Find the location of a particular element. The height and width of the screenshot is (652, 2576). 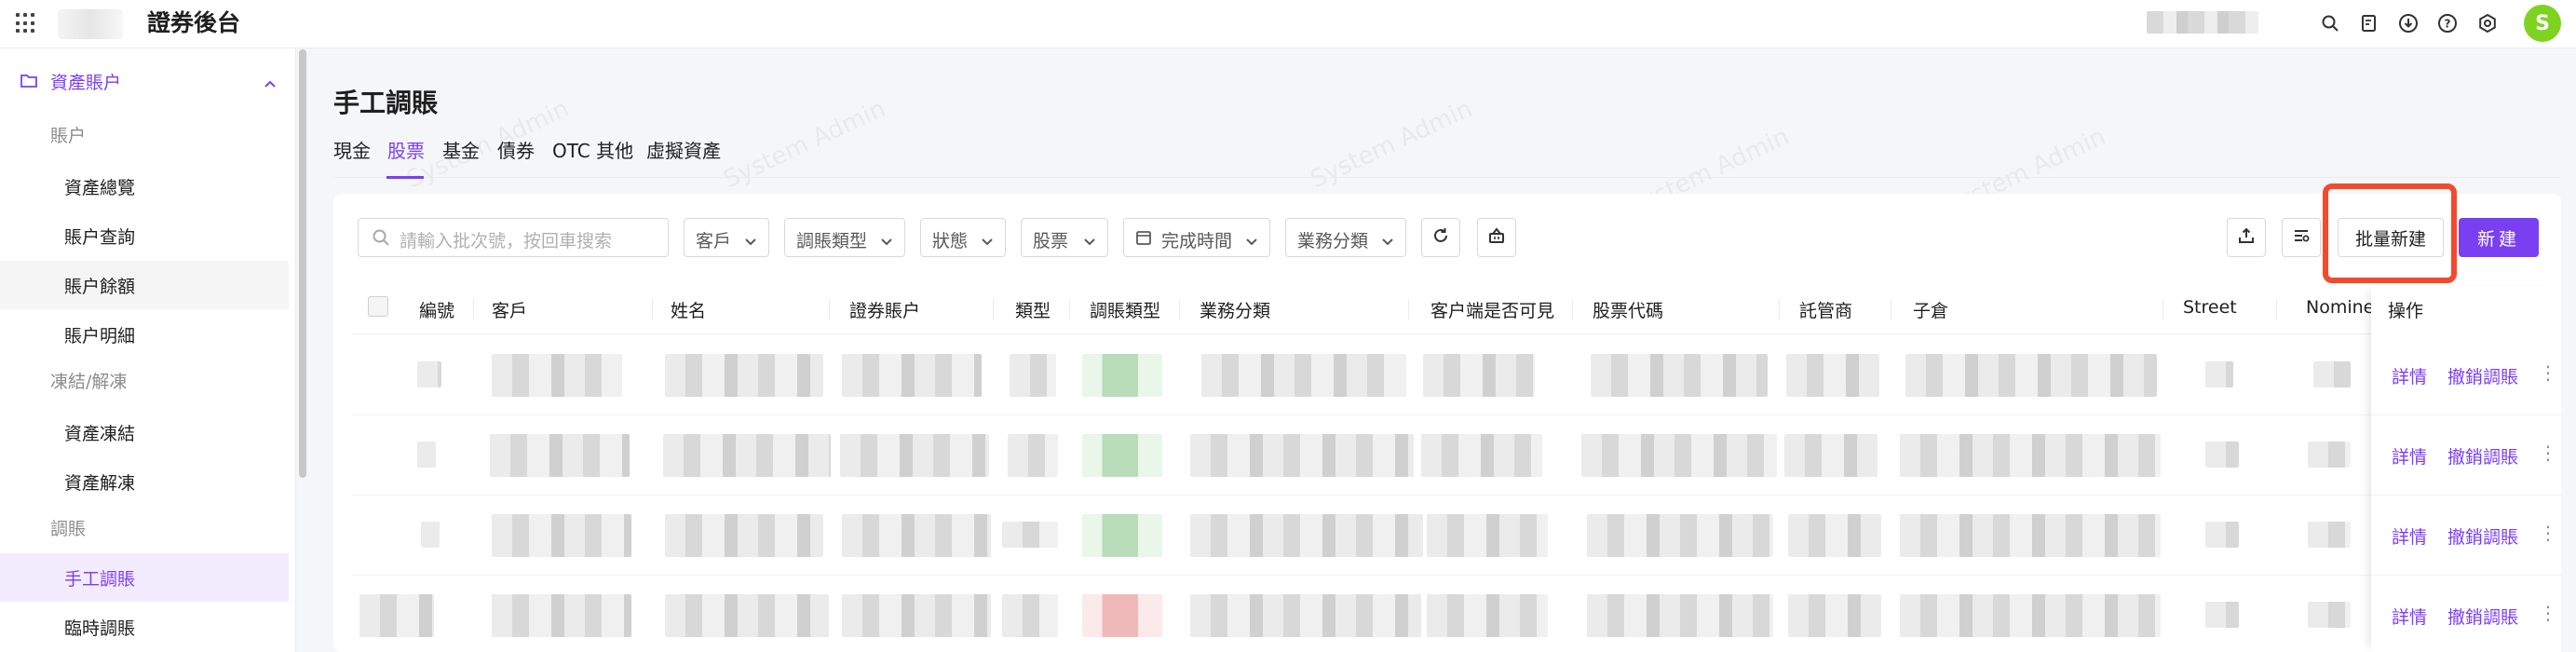

sidebar-group-asset-account: 資產賬户 is located at coordinates (148, 80).